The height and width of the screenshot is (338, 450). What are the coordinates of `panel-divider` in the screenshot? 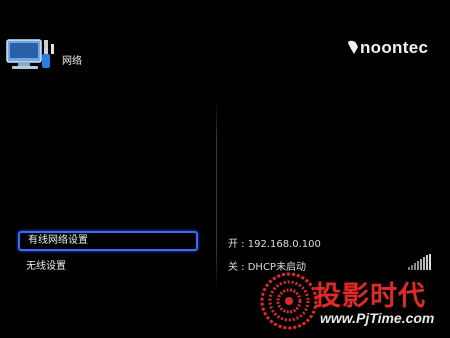 It's located at (216, 195).